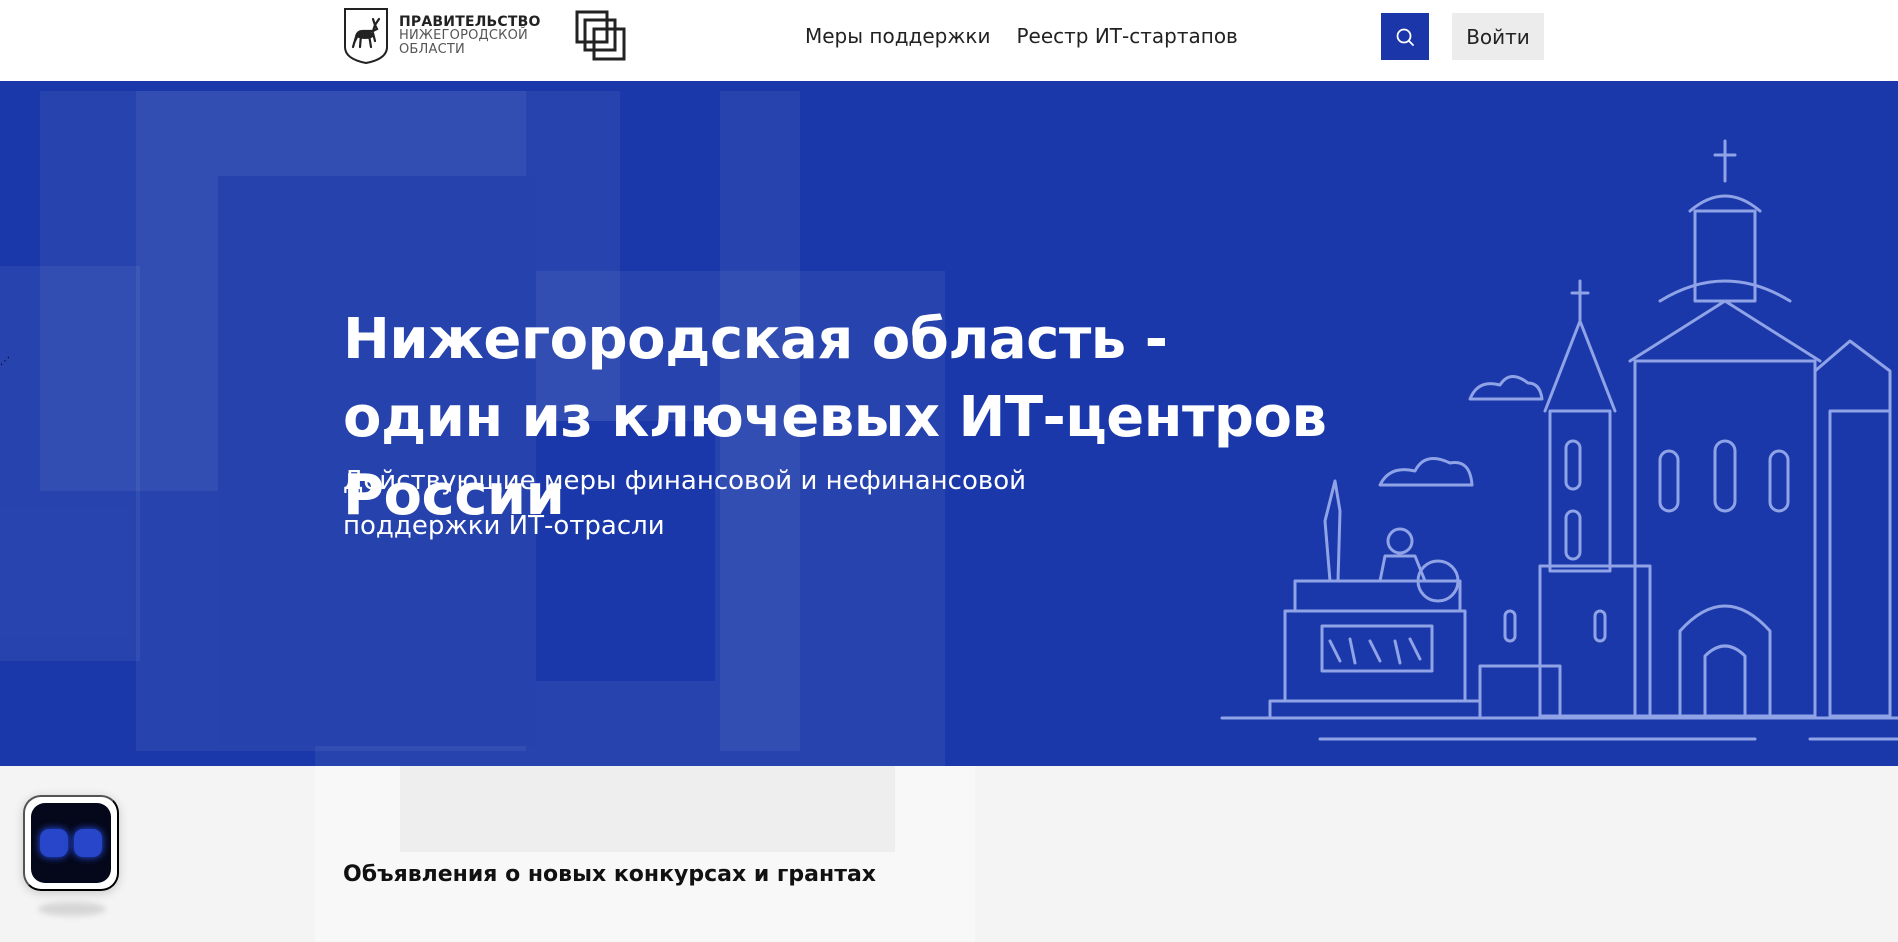  I want to click on nav-startup-registry: Реестр ИТ-стартапов, so click(1126, 36).